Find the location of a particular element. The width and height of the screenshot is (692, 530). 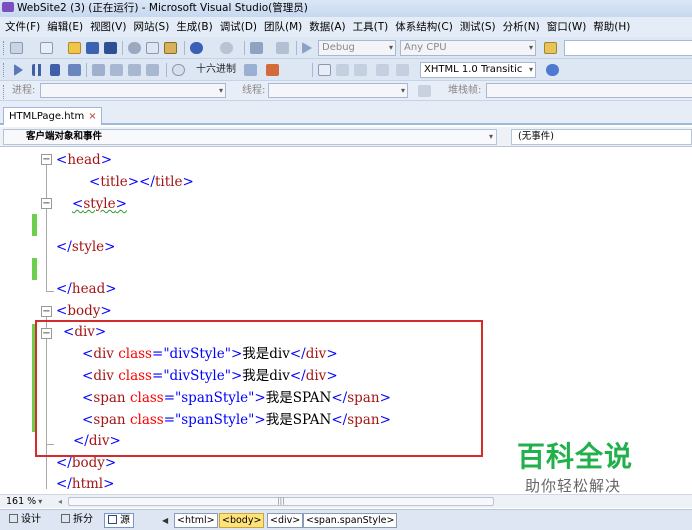

code-line: <head> is located at coordinates (84, 160).